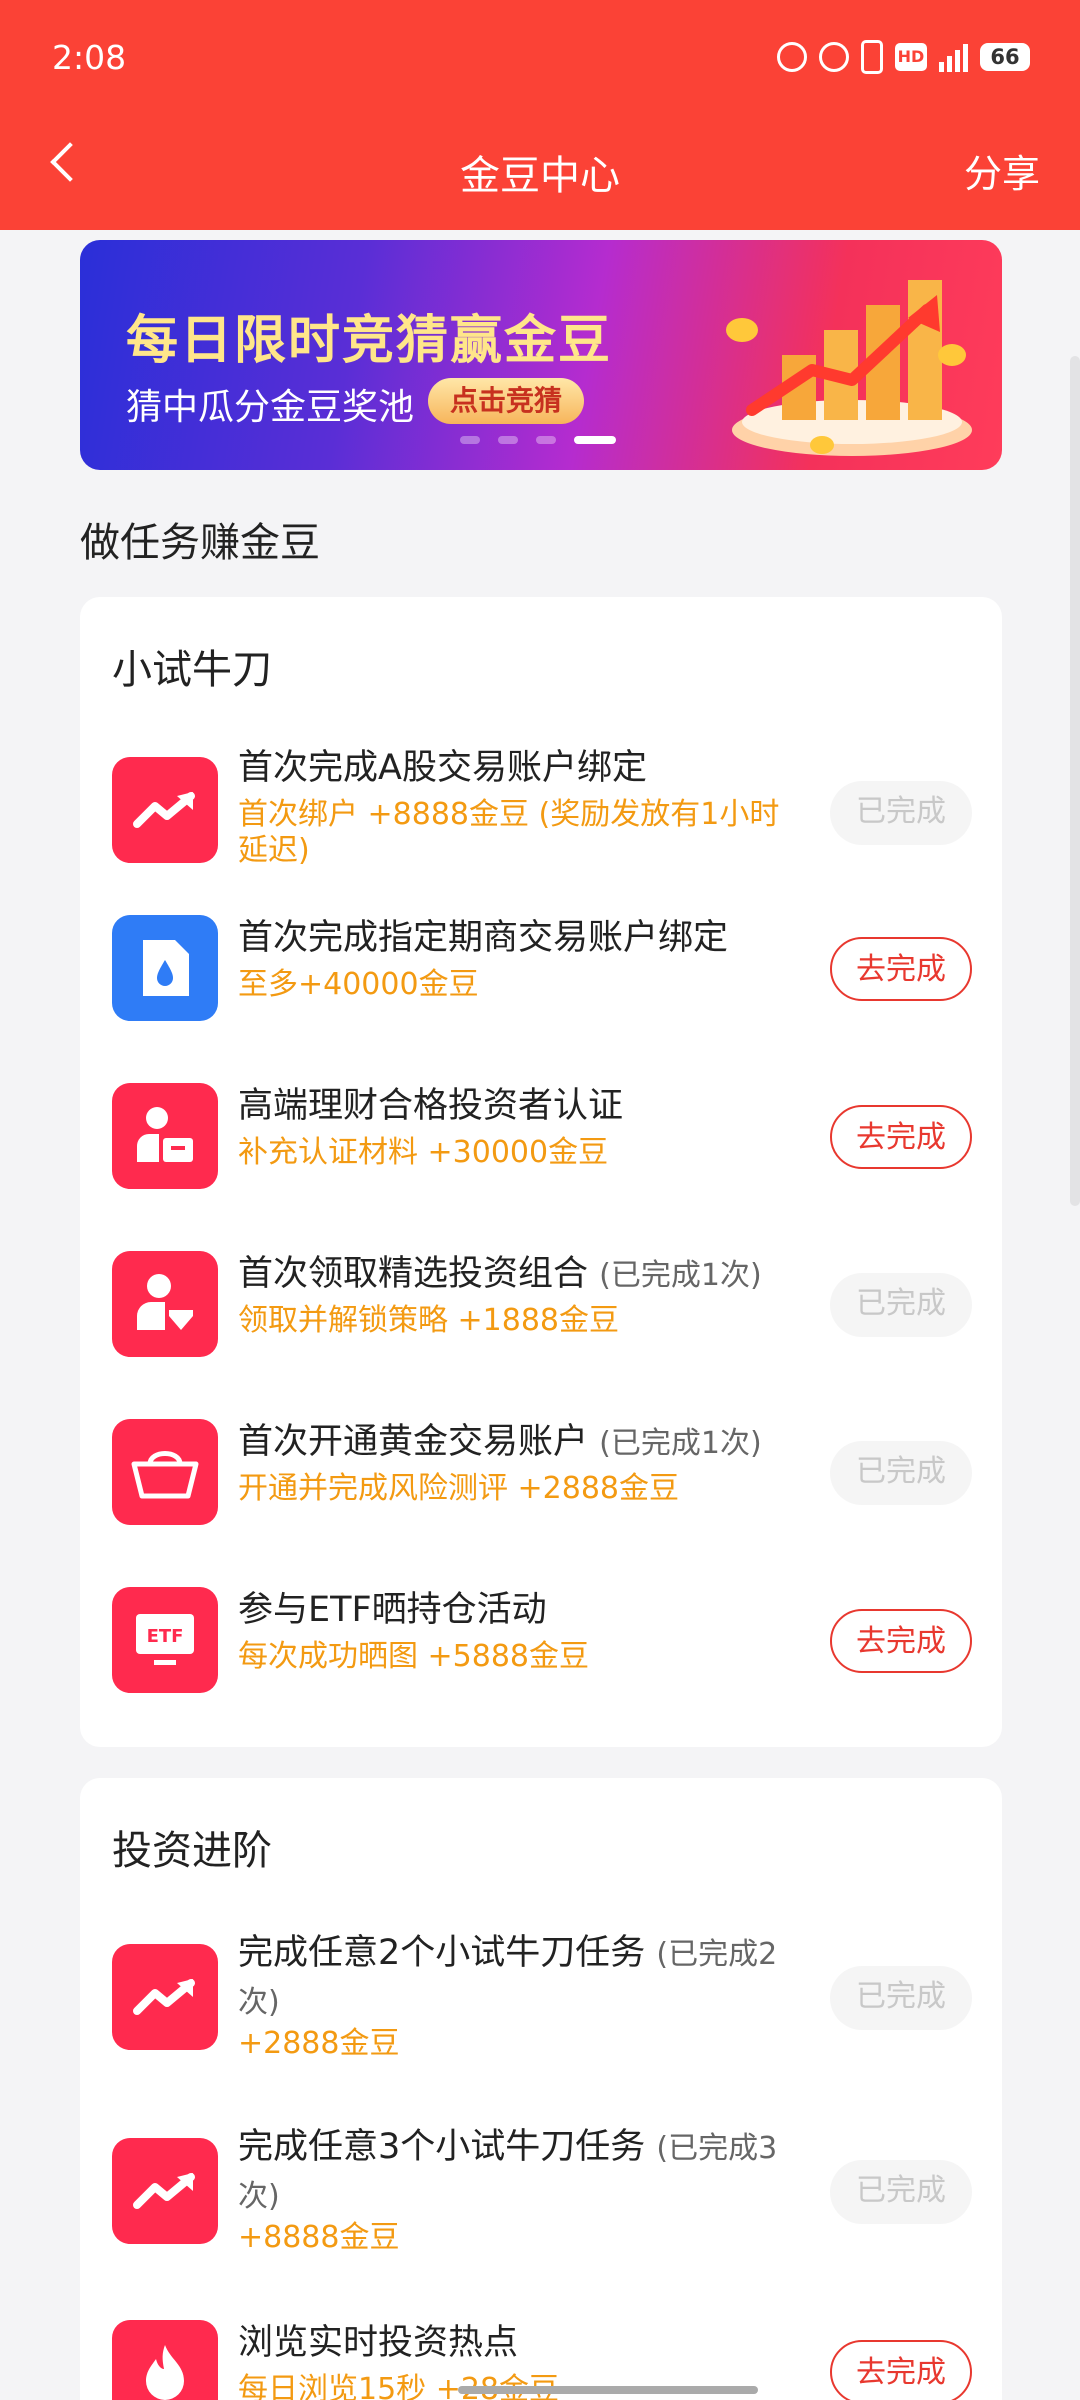 This screenshot has height=2400, width=1080. Describe the element at coordinates (1005, 57) in the screenshot. I see `battery-icon: 66` at that location.